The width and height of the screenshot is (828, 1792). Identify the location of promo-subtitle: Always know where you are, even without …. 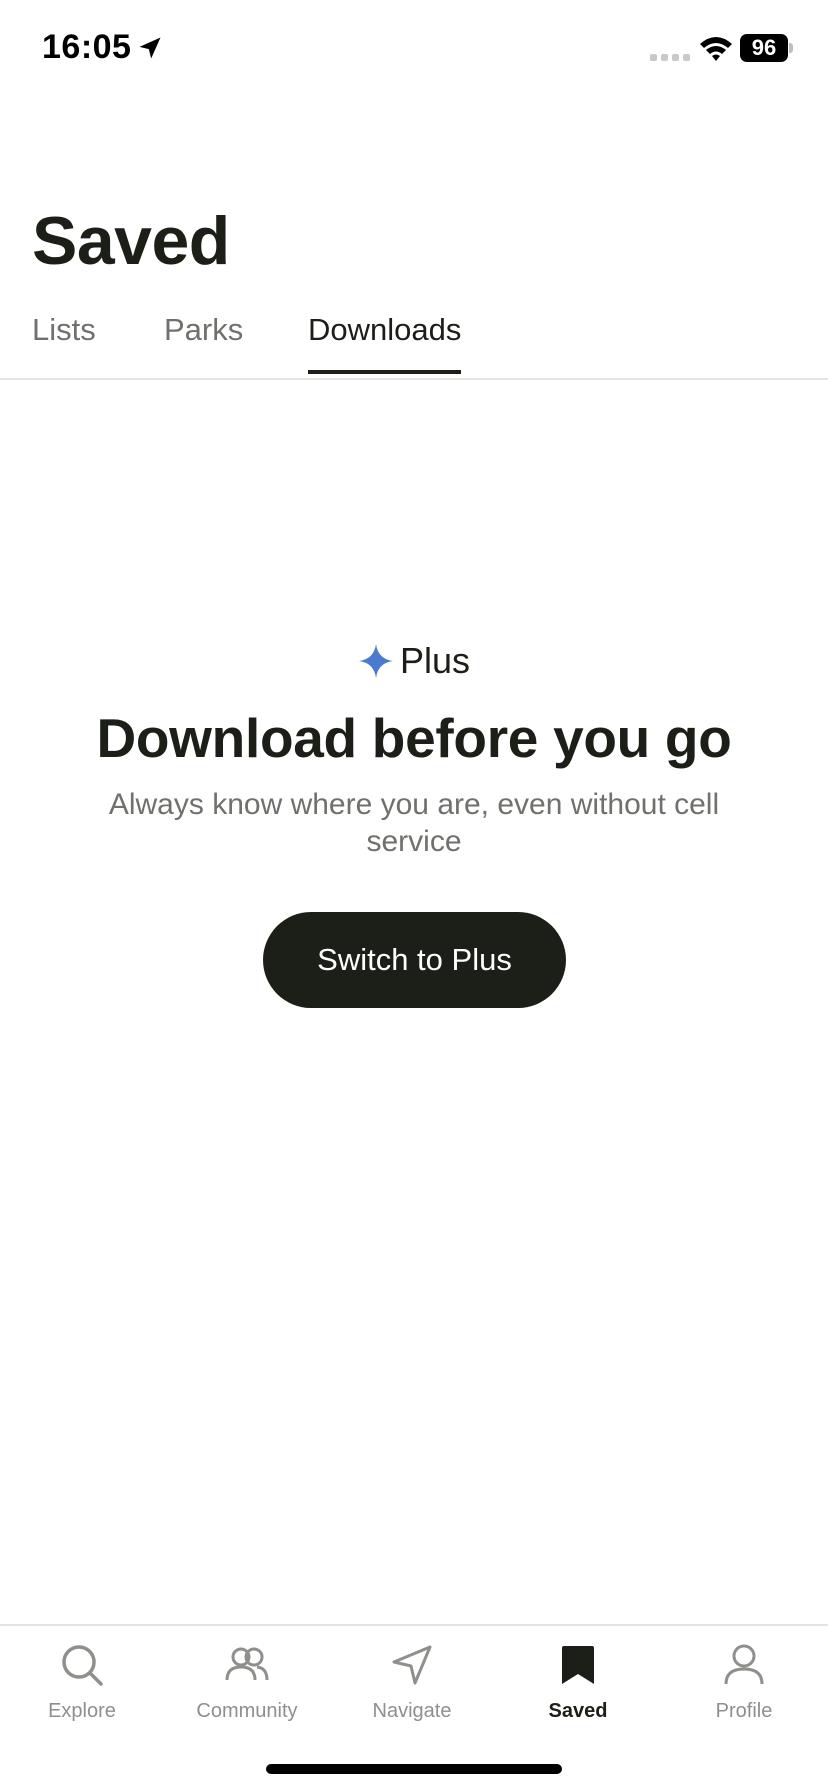
(414, 823).